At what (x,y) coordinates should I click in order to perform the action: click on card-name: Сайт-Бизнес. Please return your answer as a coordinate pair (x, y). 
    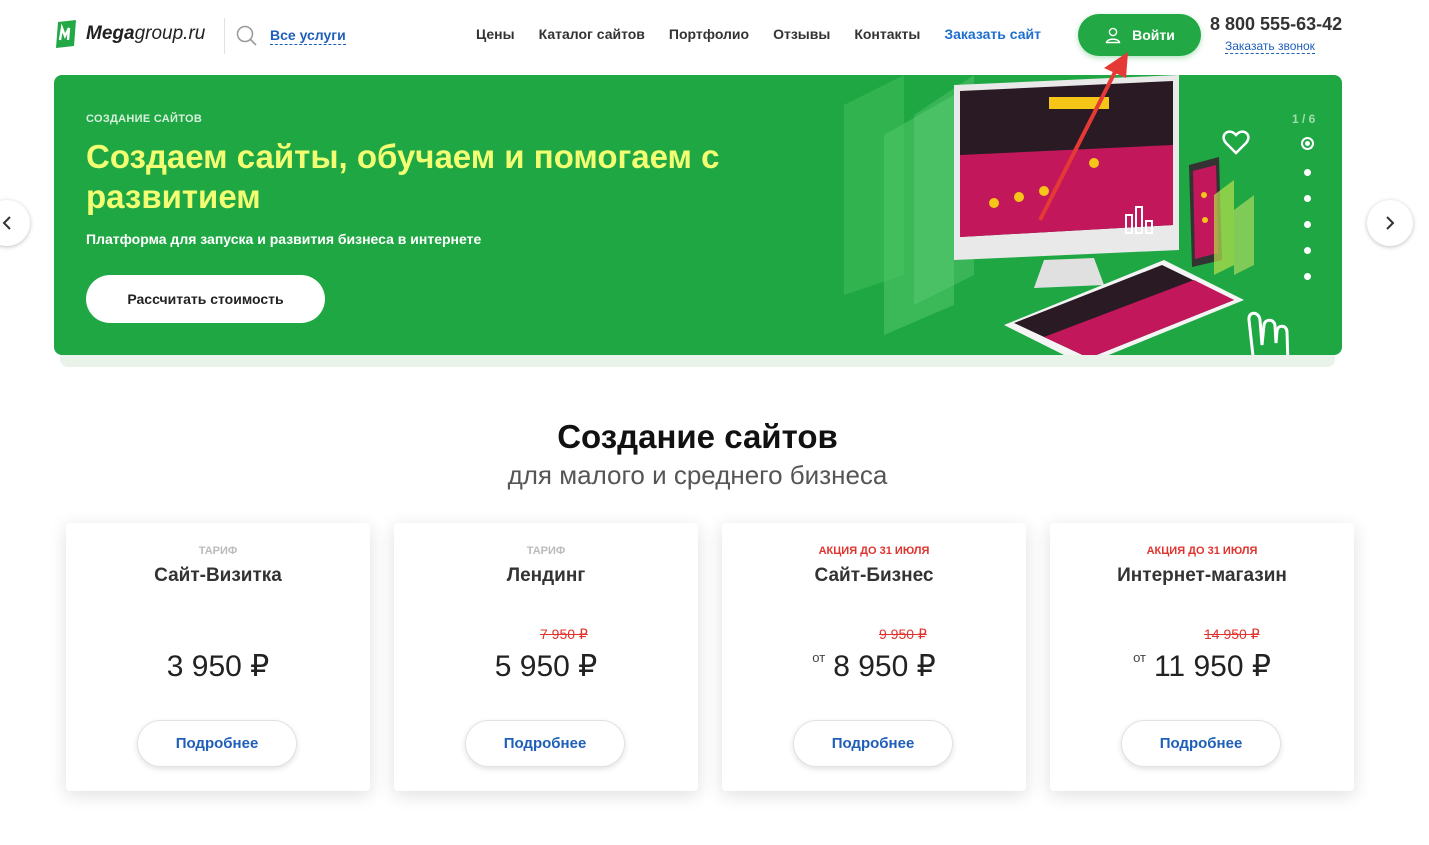
    Looking at the image, I should click on (874, 575).